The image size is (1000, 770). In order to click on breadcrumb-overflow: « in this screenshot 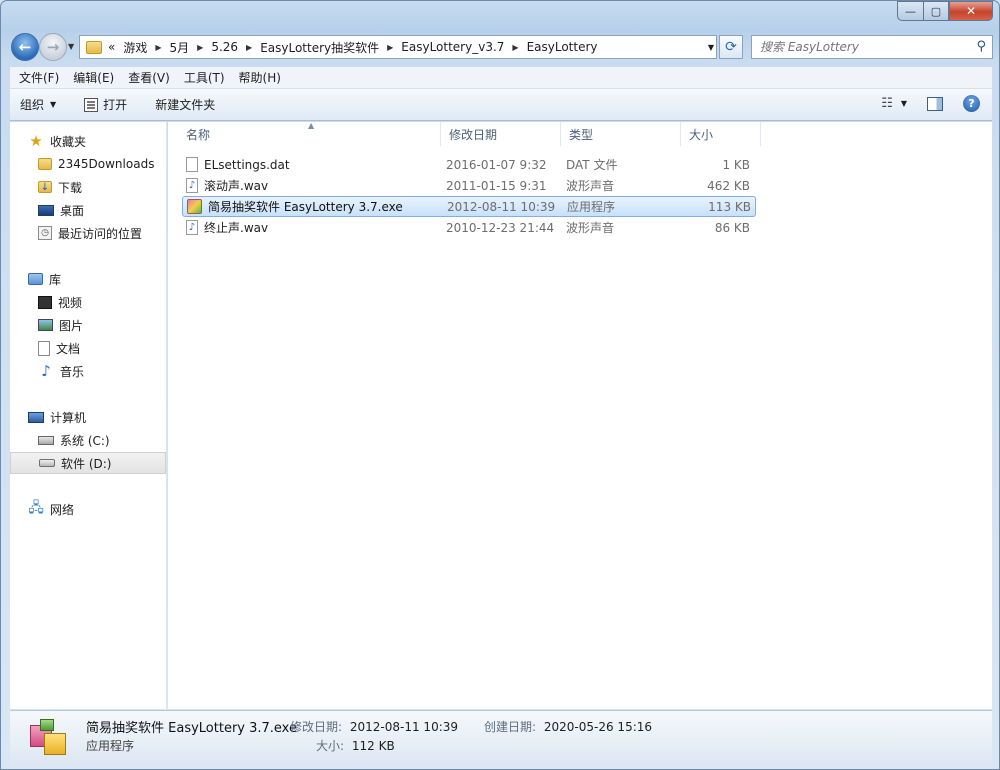, I will do `click(111, 47)`.